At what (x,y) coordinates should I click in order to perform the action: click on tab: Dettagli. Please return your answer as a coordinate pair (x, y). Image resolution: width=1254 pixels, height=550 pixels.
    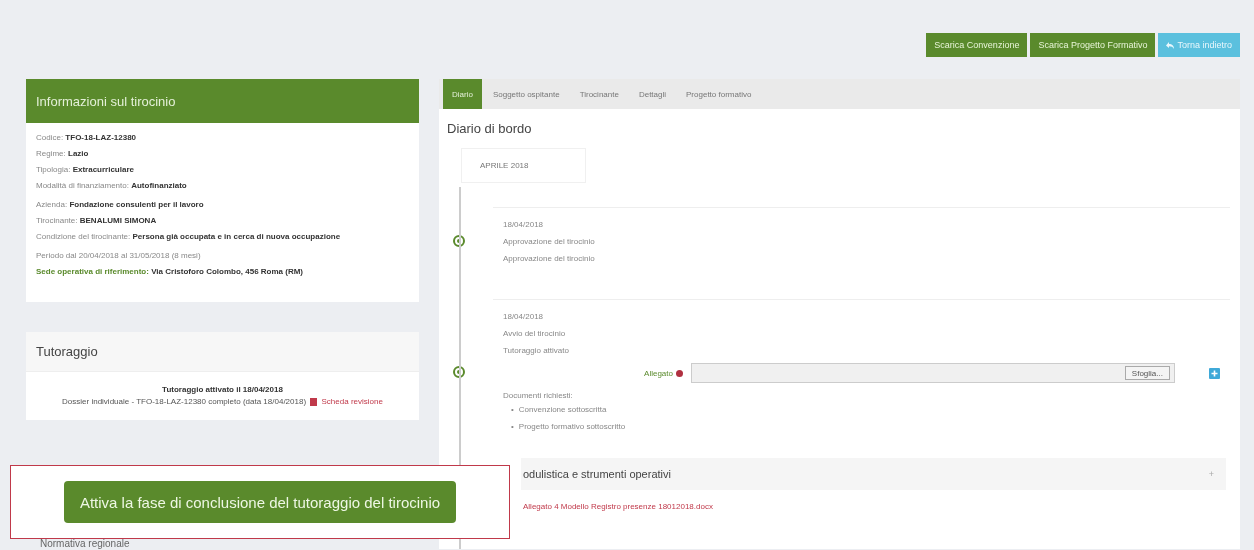
    Looking at the image, I should click on (652, 94).